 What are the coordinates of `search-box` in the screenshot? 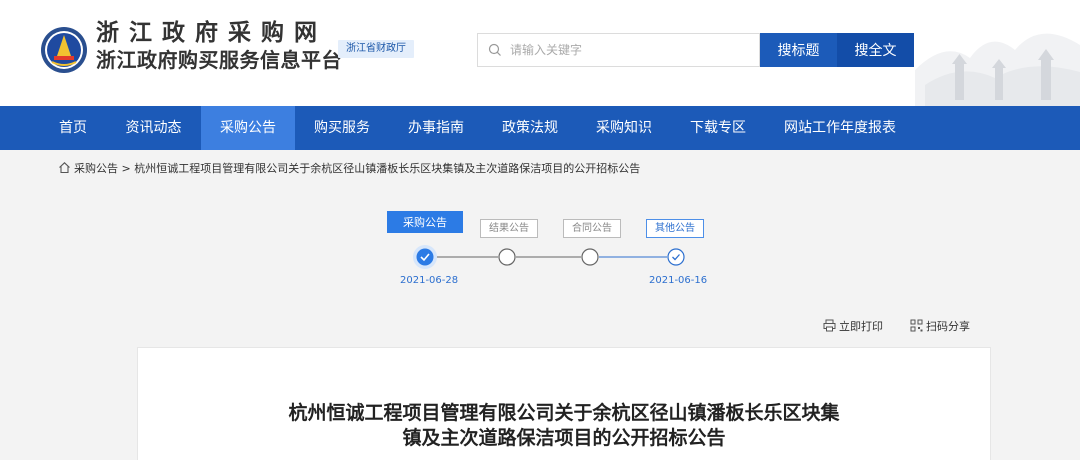 It's located at (618, 50).